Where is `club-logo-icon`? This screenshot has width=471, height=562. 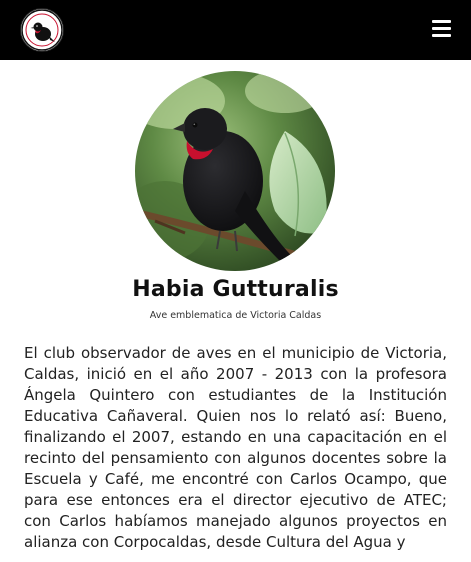
club-logo-icon is located at coordinates (42, 30).